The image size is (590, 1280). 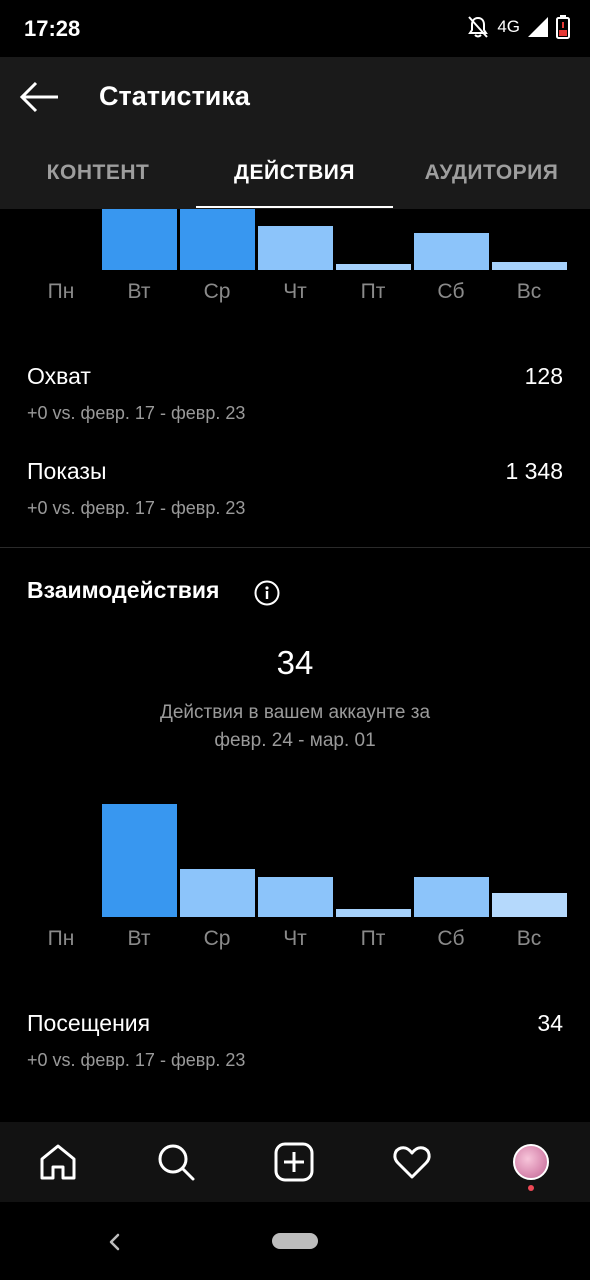 What do you see at coordinates (529, 938) in the screenshot?
I see `interactions-day-label: Вс` at bounding box center [529, 938].